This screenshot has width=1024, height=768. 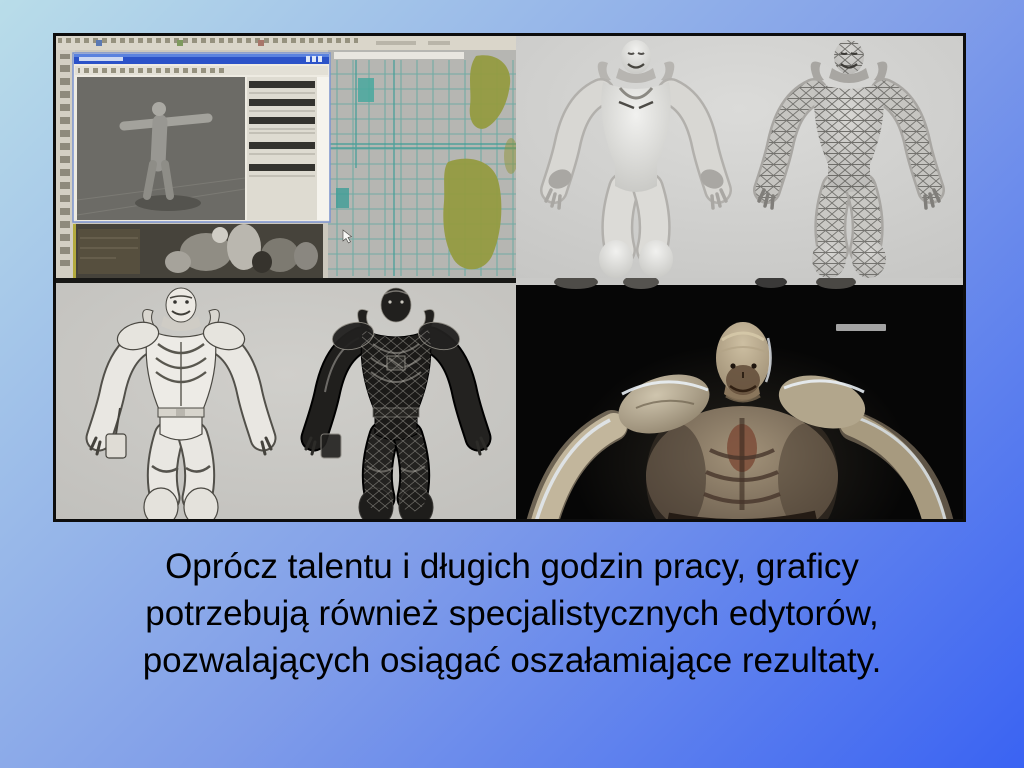 What do you see at coordinates (116, 446) in the screenshot?
I see `hip-pouch` at bounding box center [116, 446].